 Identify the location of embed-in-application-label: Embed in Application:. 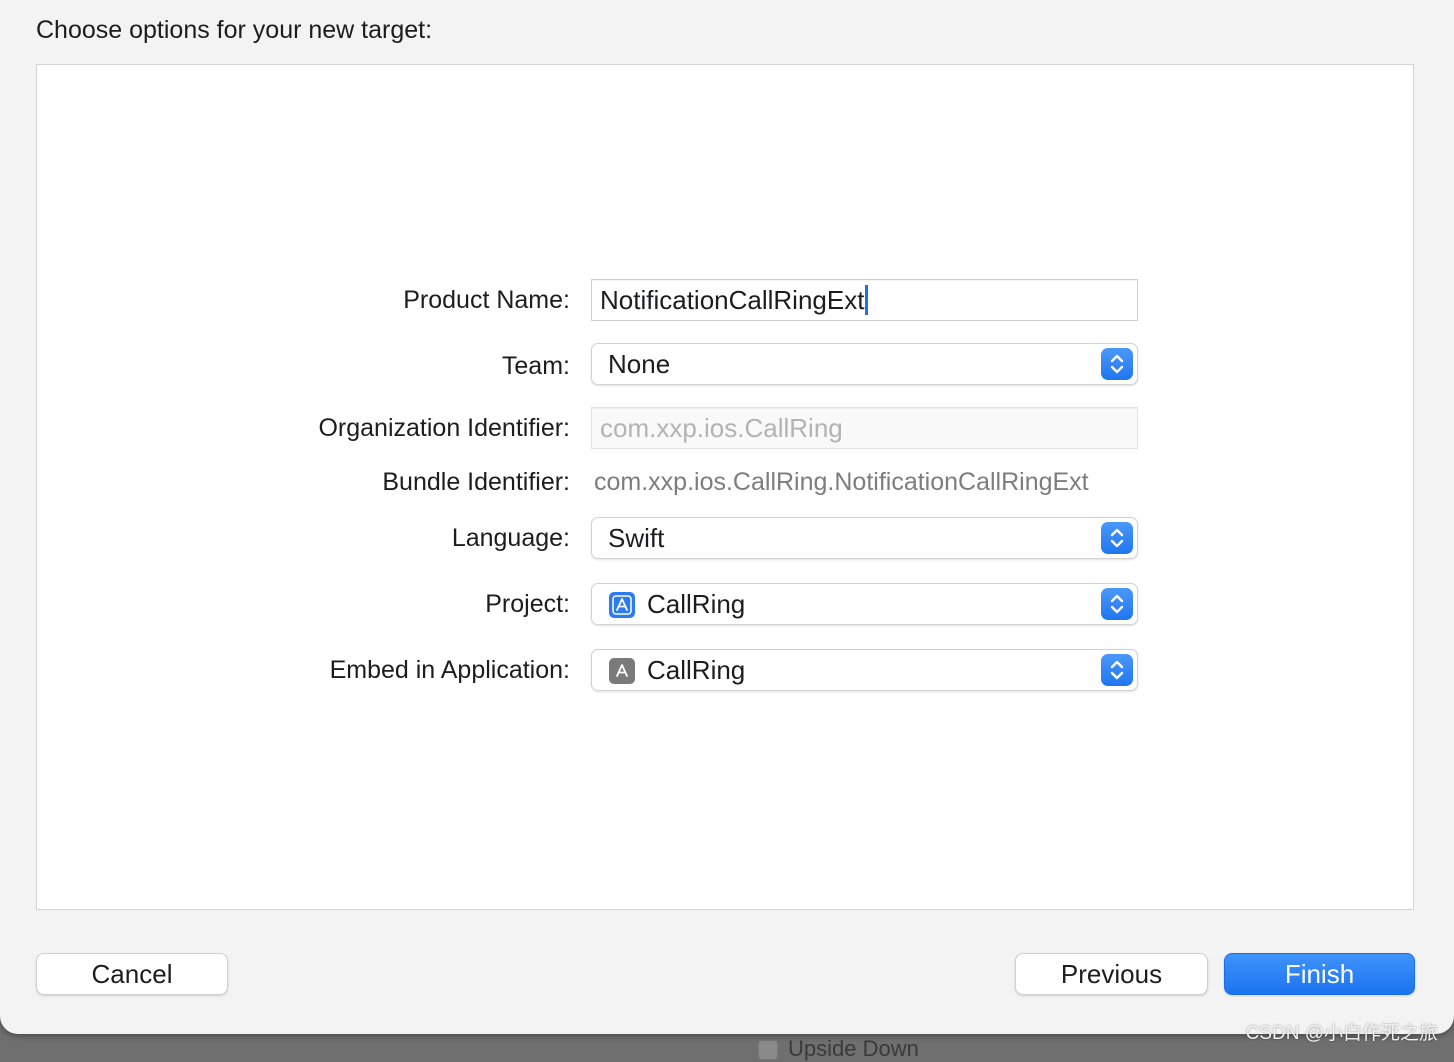
(449, 670).